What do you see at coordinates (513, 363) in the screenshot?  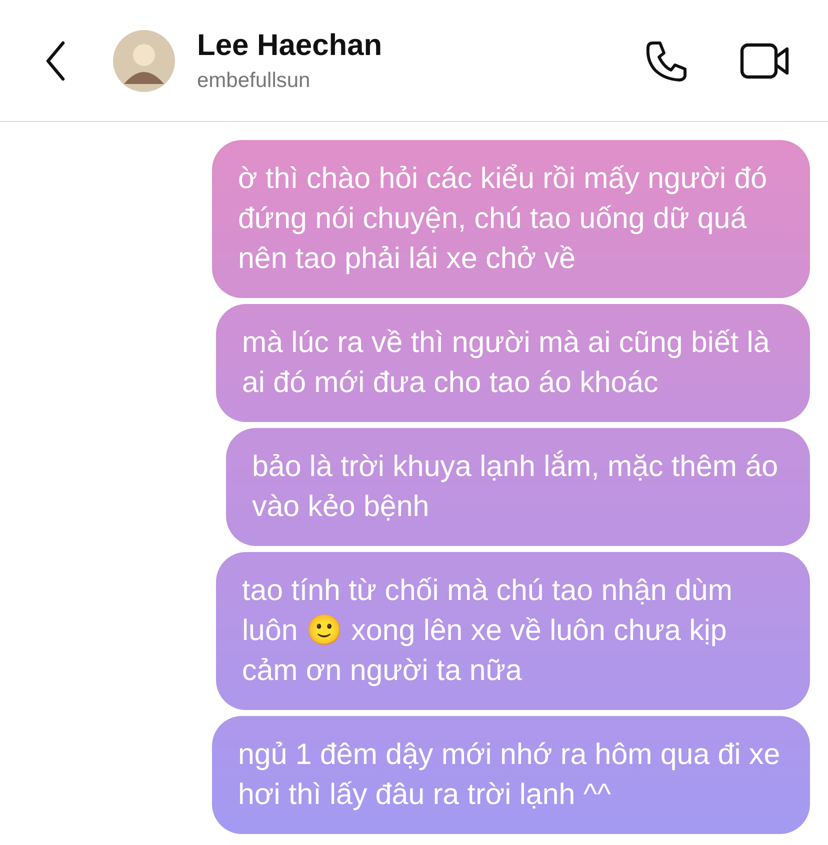 I see `message-bubble: mà lúc ra về thì người mà ai cũng biết là ai đó mới đưa cho tao áo khoác` at bounding box center [513, 363].